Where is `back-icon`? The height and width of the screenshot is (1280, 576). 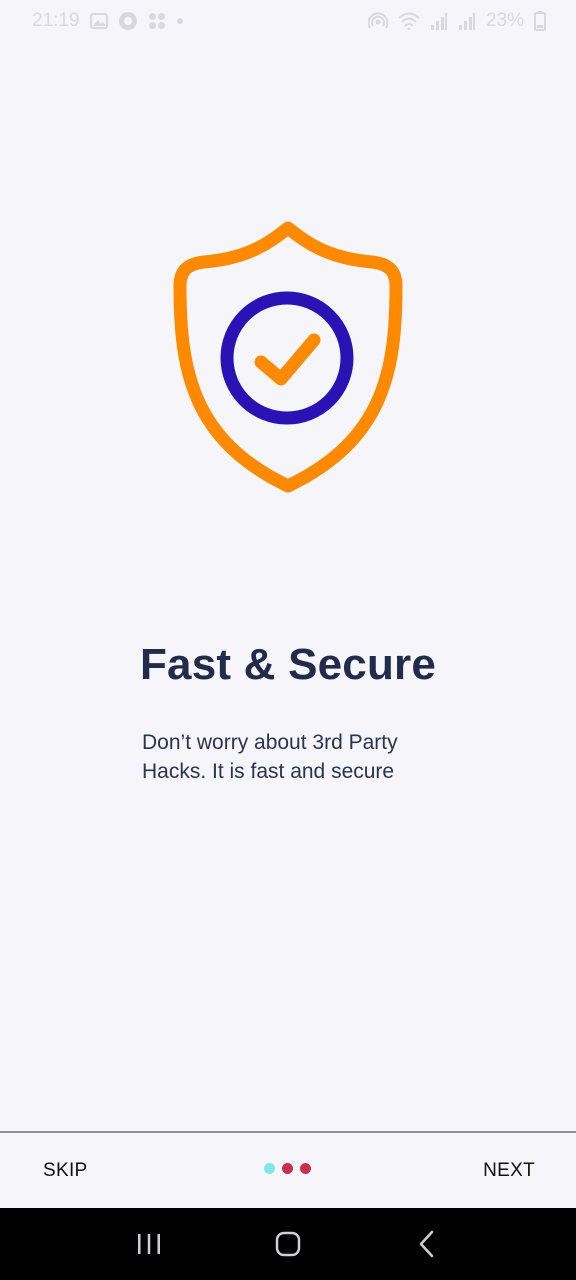
back-icon is located at coordinates (427, 1244).